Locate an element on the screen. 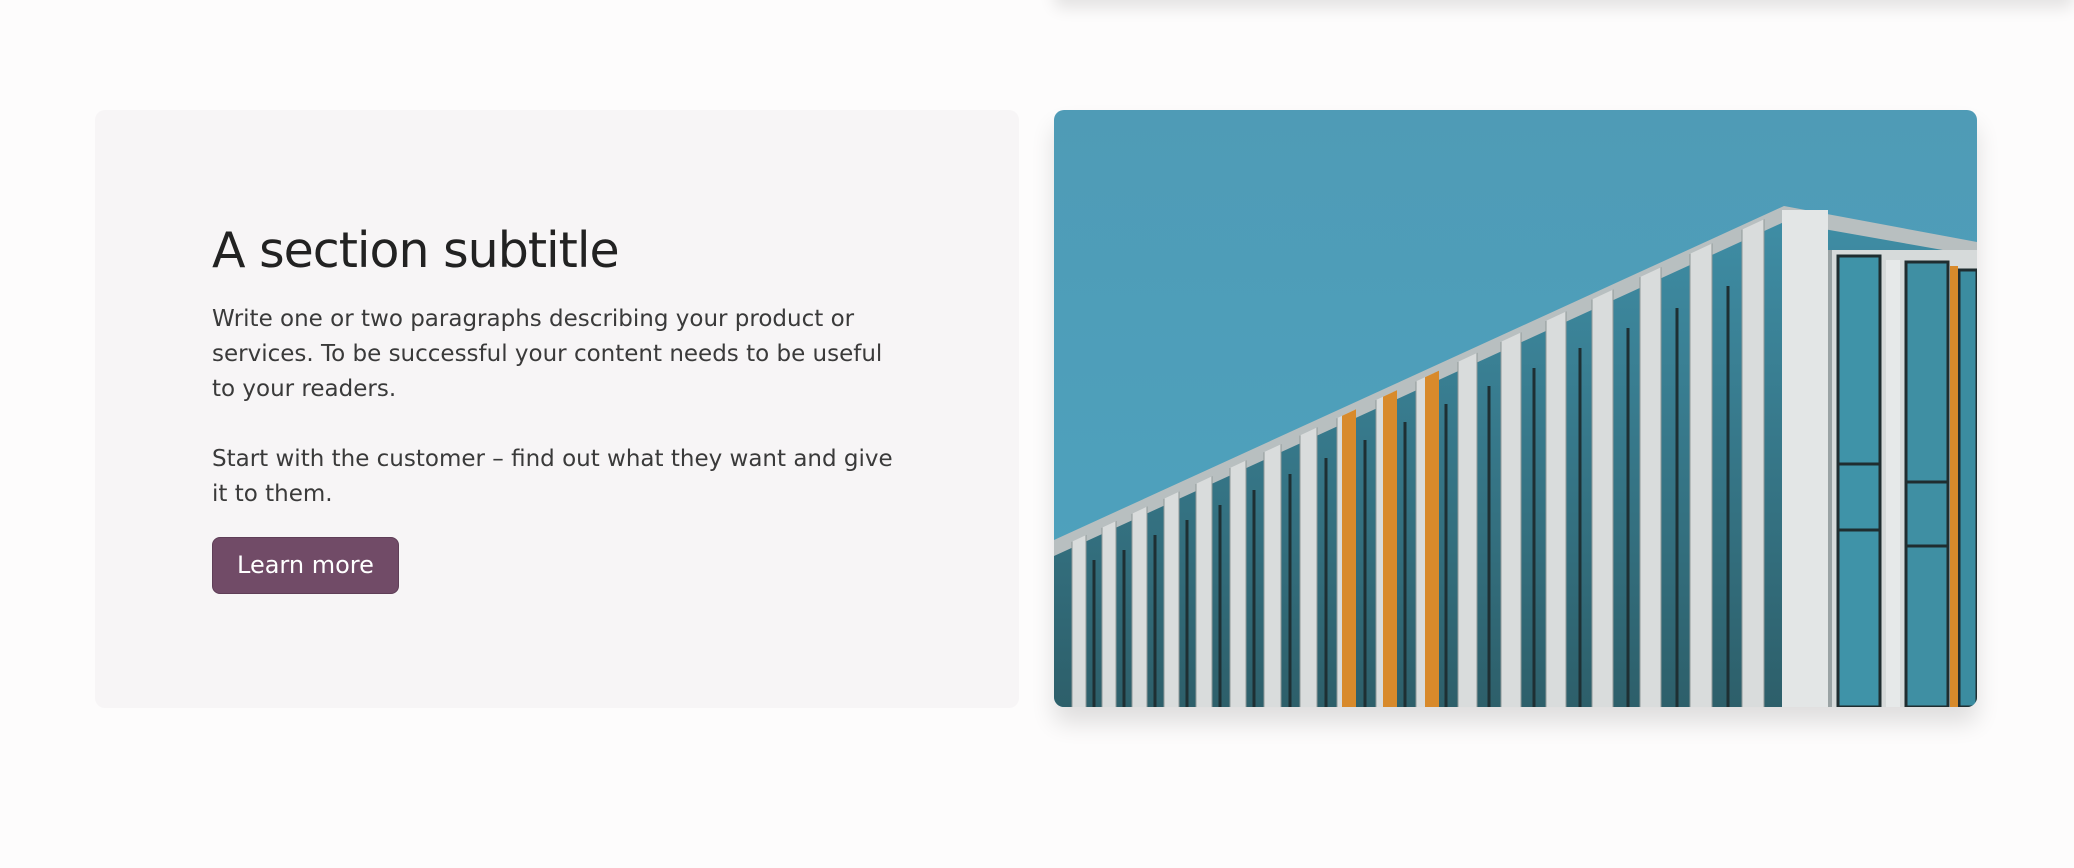  learn-more-button: Learn more is located at coordinates (305, 565).